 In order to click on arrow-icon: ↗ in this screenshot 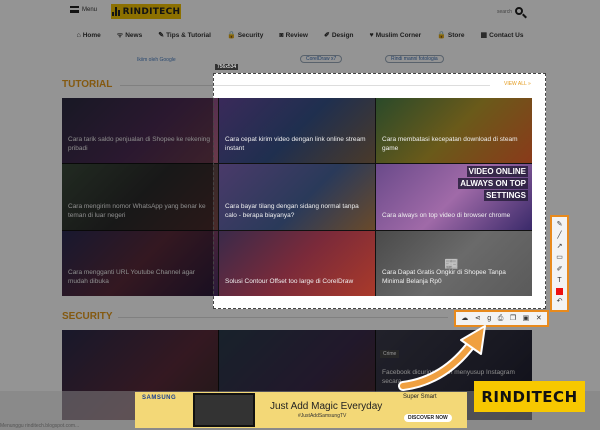, I will do `click(560, 247)`.